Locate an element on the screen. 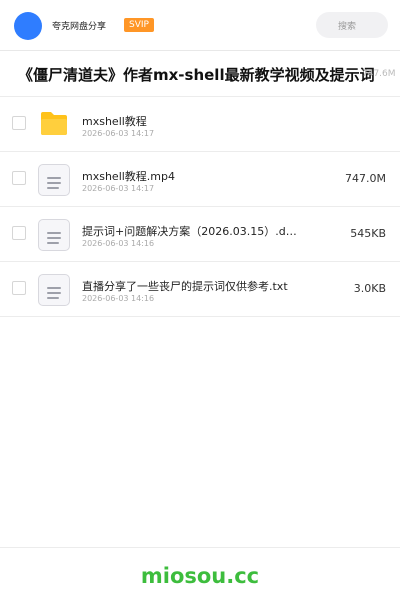 This screenshot has width=400, height=601. share-total-size: 747.6M is located at coordinates (379, 74).